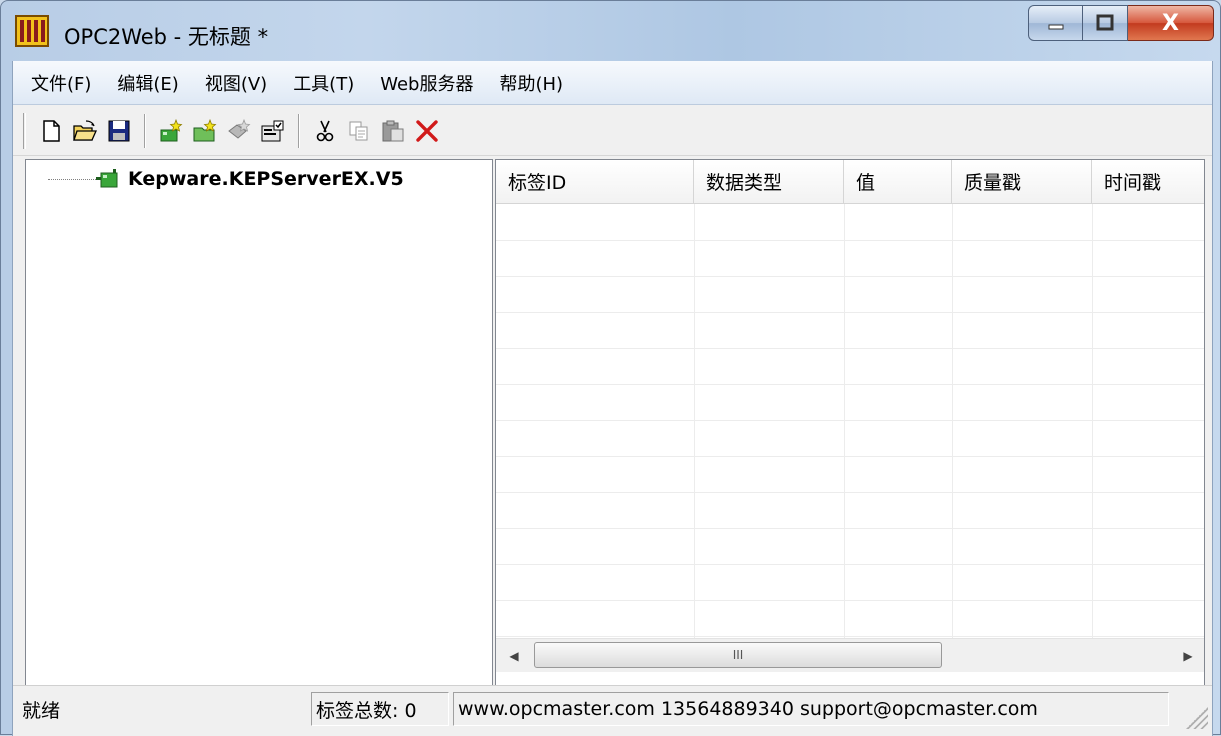 The height and width of the screenshot is (736, 1221). I want to click on tree-label-server: Kepware.KEPServerEX.V5, so click(266, 179).